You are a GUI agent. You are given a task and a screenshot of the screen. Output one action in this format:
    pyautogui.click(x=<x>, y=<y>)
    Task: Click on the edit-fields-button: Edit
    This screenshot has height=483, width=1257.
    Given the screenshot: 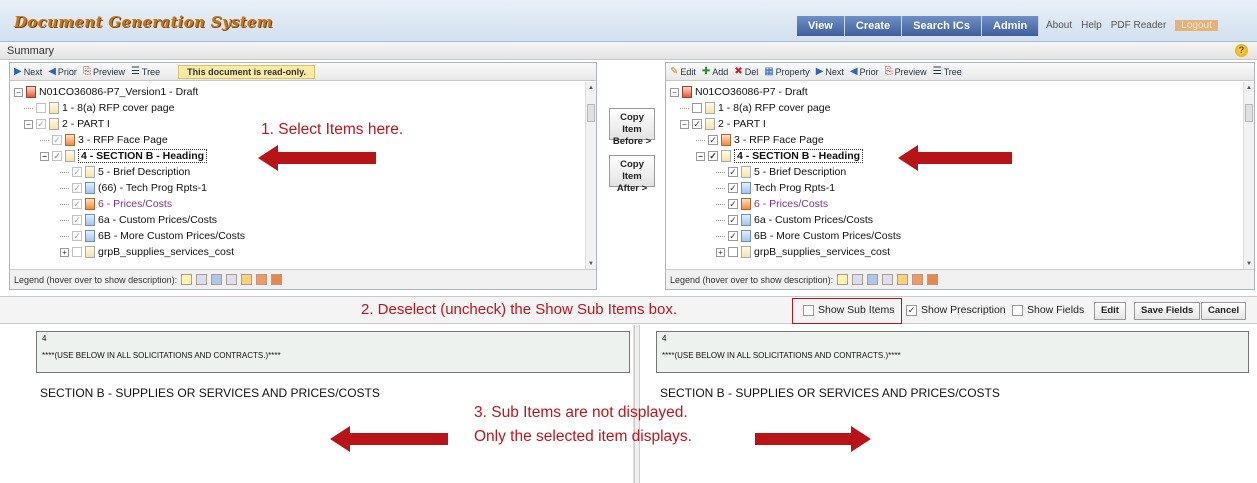 What is the action you would take?
    pyautogui.click(x=1110, y=311)
    